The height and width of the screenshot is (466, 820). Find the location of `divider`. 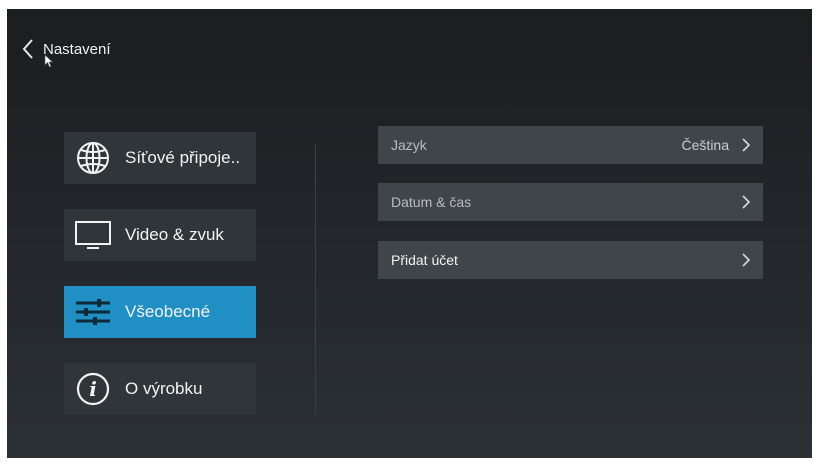

divider is located at coordinates (315, 279).